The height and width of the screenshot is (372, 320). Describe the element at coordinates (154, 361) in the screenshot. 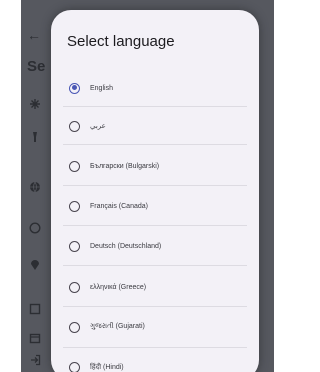

I see `language-option-hindi: हिंदी (Hindi)` at that location.